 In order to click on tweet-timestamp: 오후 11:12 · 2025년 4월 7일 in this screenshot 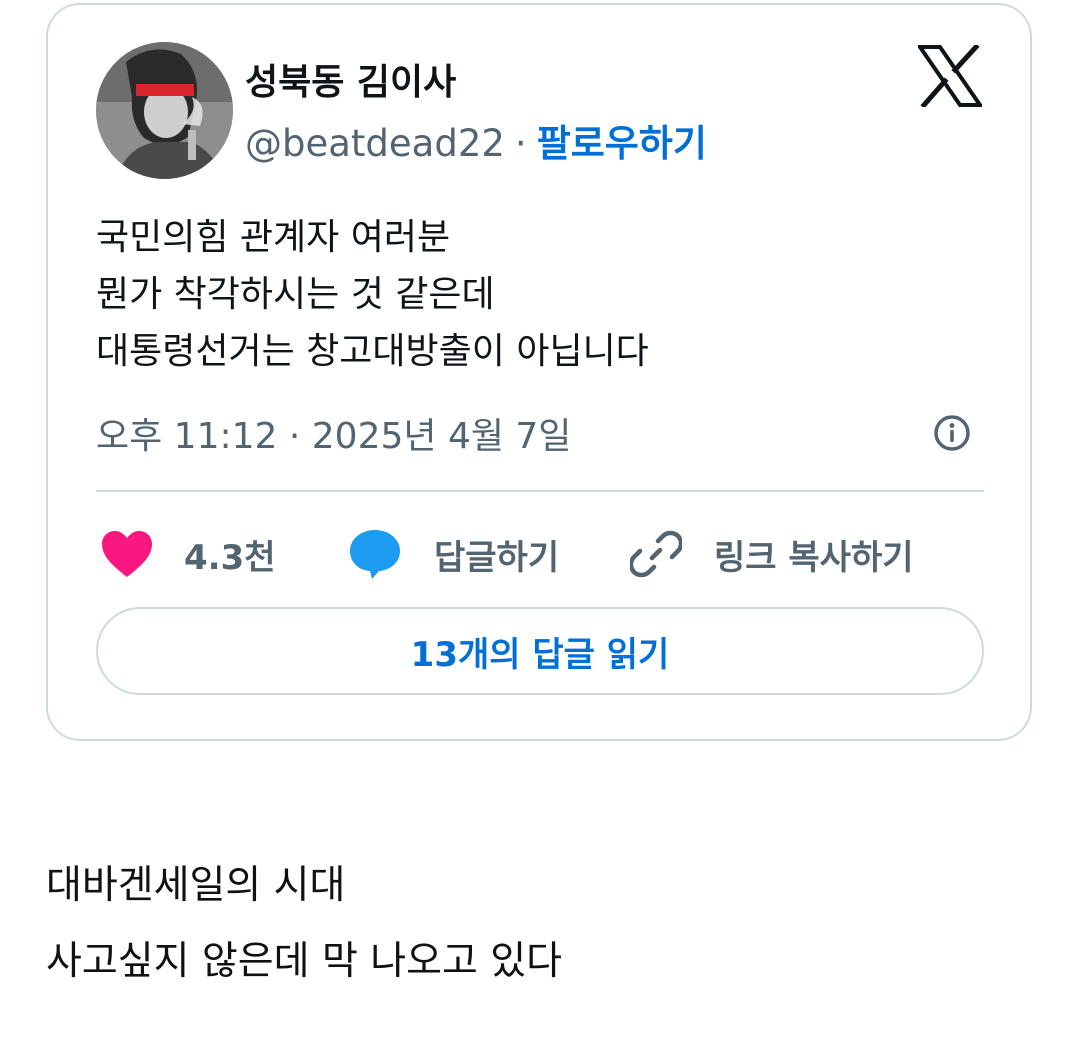, I will do `click(333, 433)`.